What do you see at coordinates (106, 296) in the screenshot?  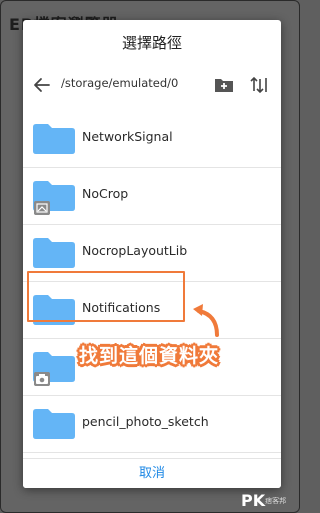 I see `highlight-box` at bounding box center [106, 296].